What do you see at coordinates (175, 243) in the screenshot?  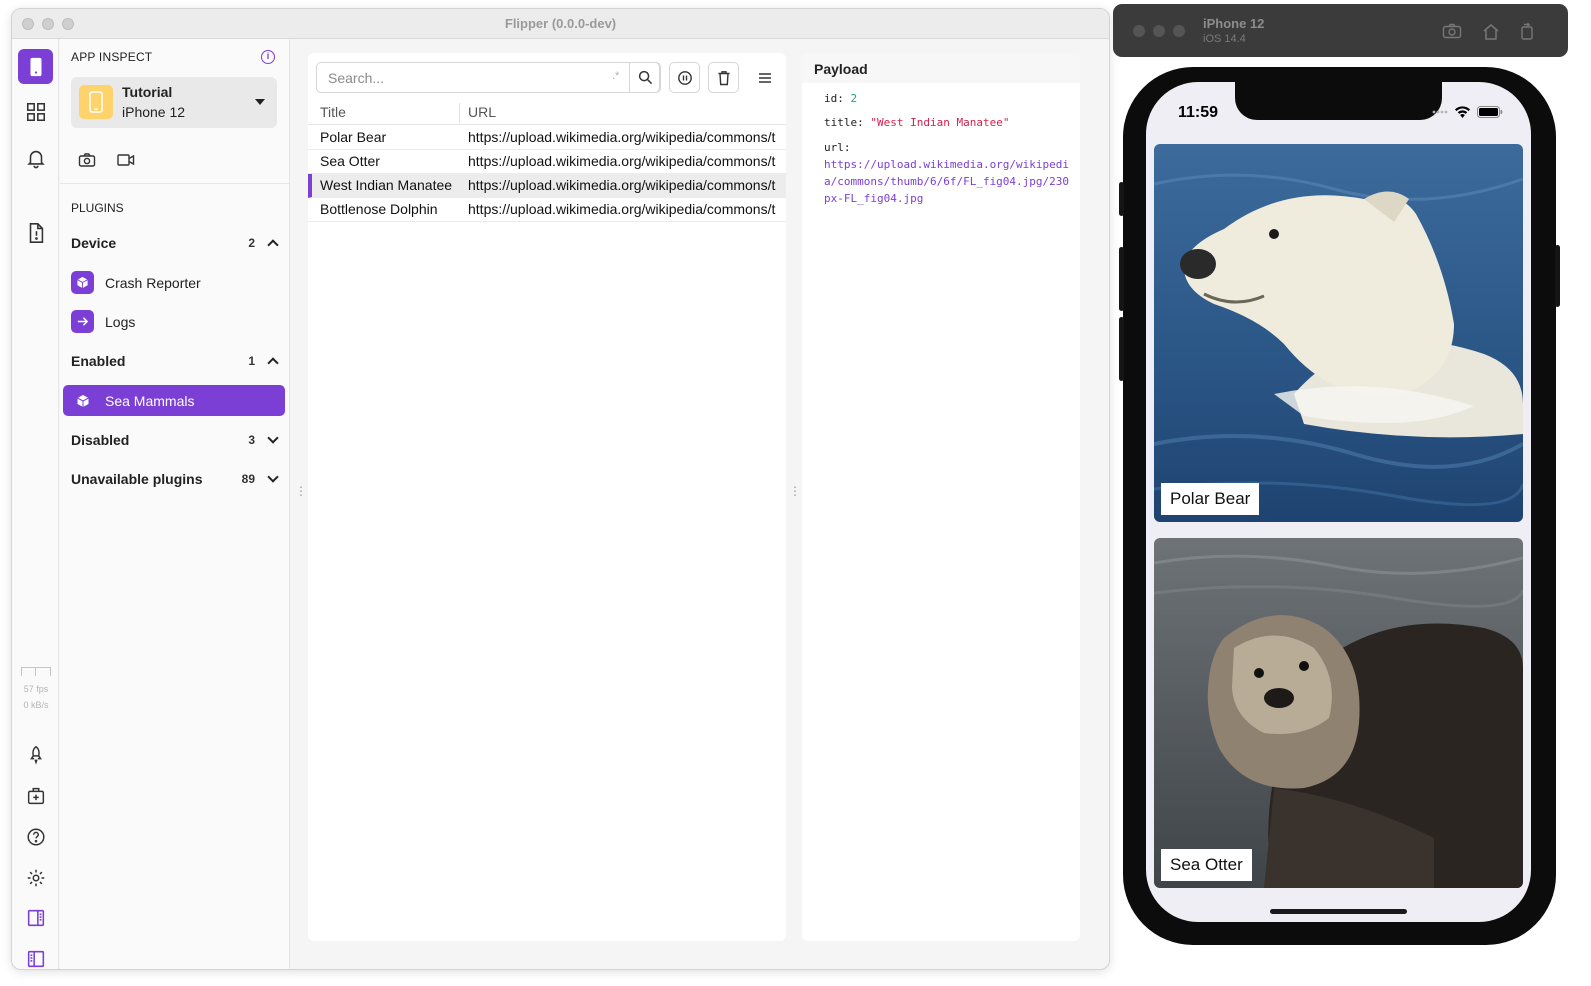 I see `group-device: Device 2` at bounding box center [175, 243].